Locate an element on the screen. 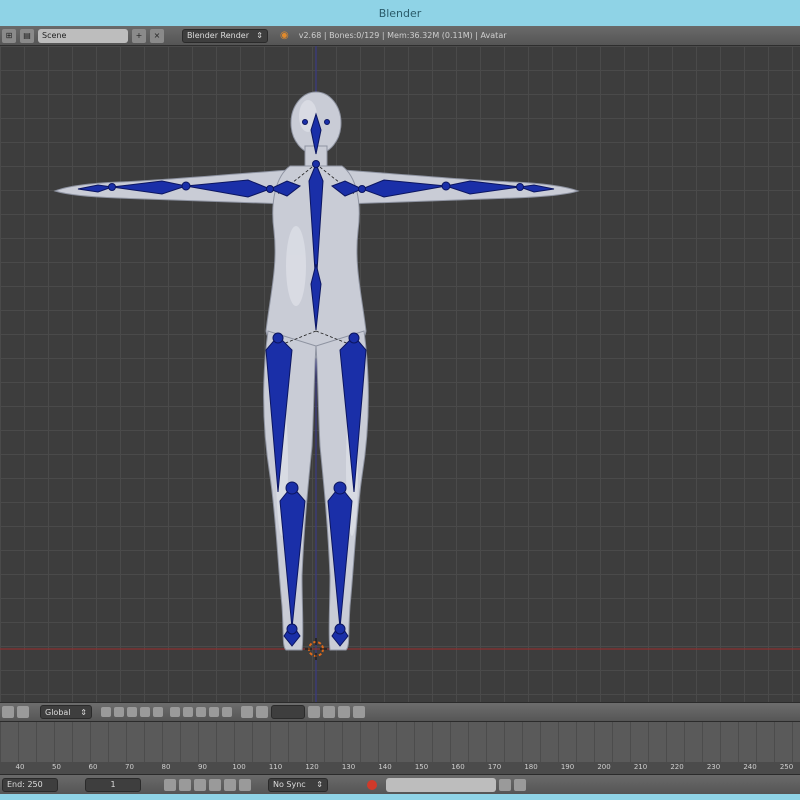 The width and height of the screenshot is (800, 800). current-frame-field: 1 is located at coordinates (113, 784).